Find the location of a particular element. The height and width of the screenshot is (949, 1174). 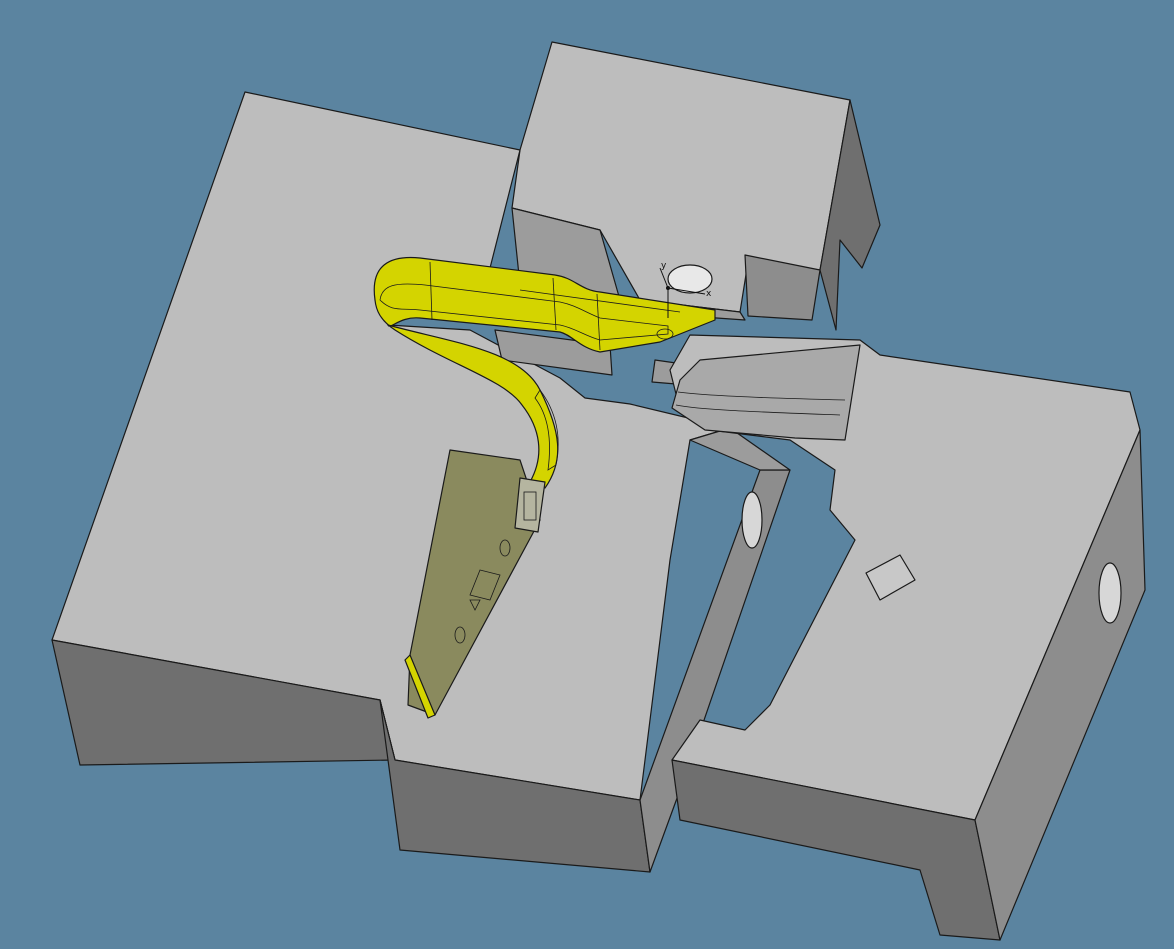

left-block-side-hole-icon is located at coordinates (752, 520).